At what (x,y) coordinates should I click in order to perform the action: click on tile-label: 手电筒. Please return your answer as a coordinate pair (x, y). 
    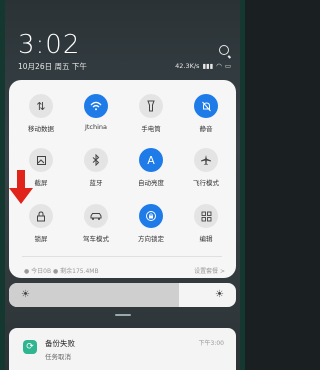
    Looking at the image, I should click on (151, 129).